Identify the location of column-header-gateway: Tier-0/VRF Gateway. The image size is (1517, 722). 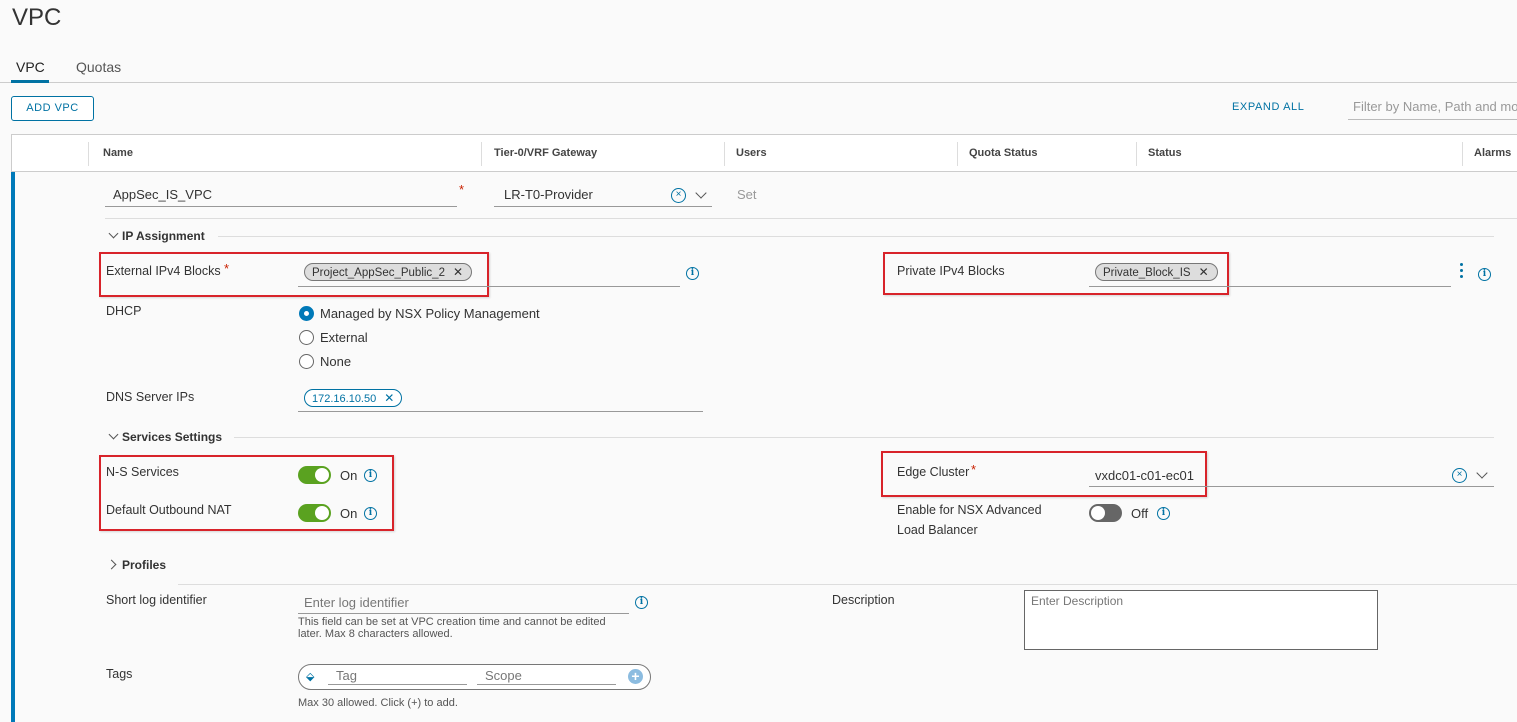
(545, 153).